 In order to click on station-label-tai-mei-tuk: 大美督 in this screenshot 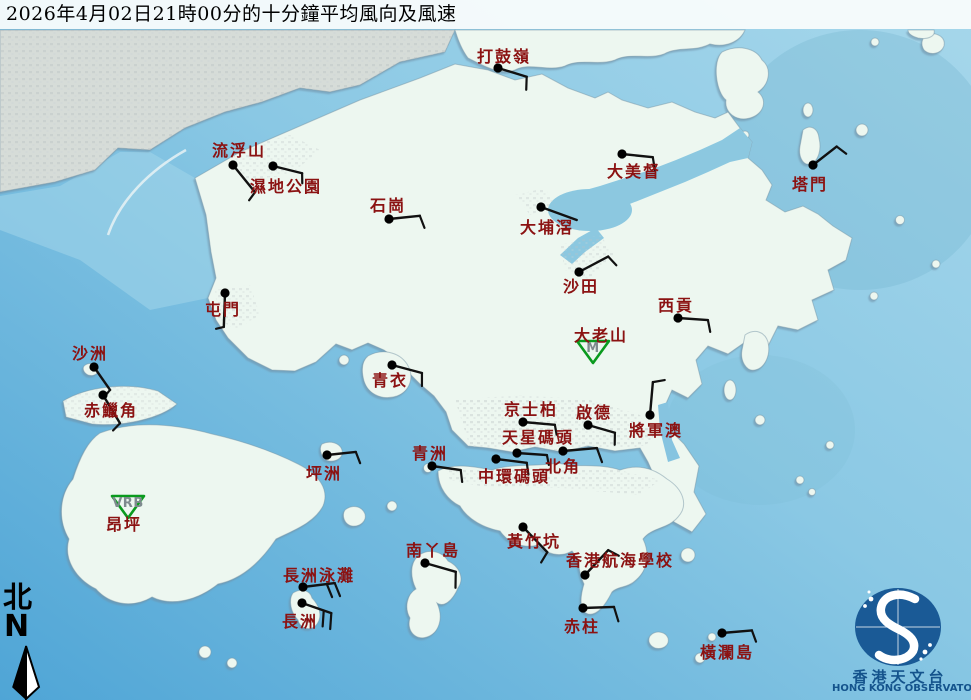, I will do `click(634, 171)`.